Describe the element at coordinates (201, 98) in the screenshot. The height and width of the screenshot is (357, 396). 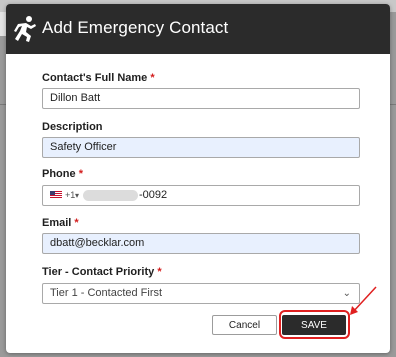
I see `full-name-input: Dillon Batt` at that location.